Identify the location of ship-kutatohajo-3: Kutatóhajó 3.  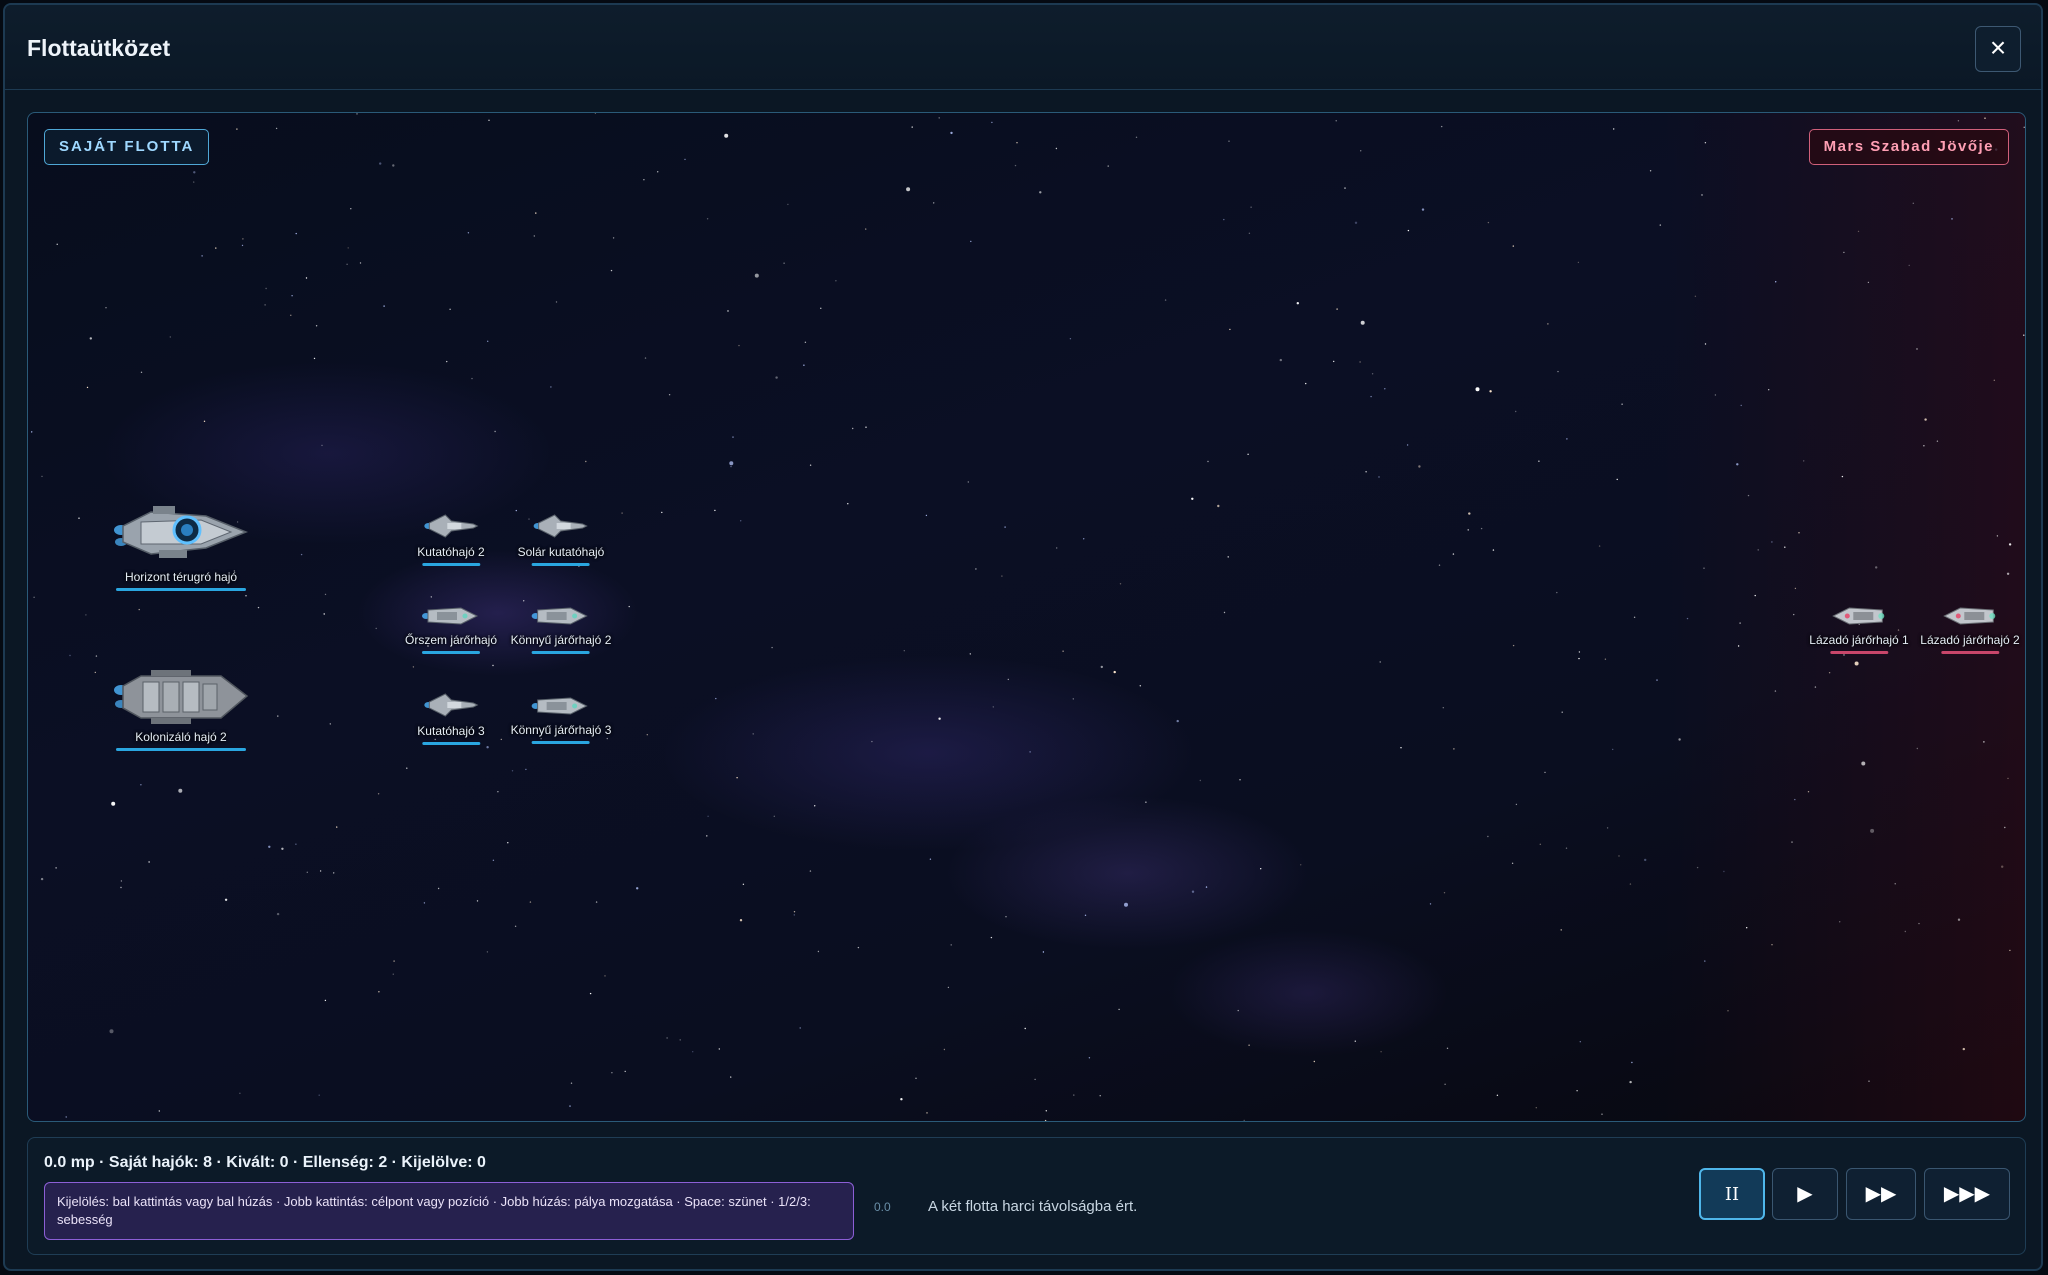
(451, 716).